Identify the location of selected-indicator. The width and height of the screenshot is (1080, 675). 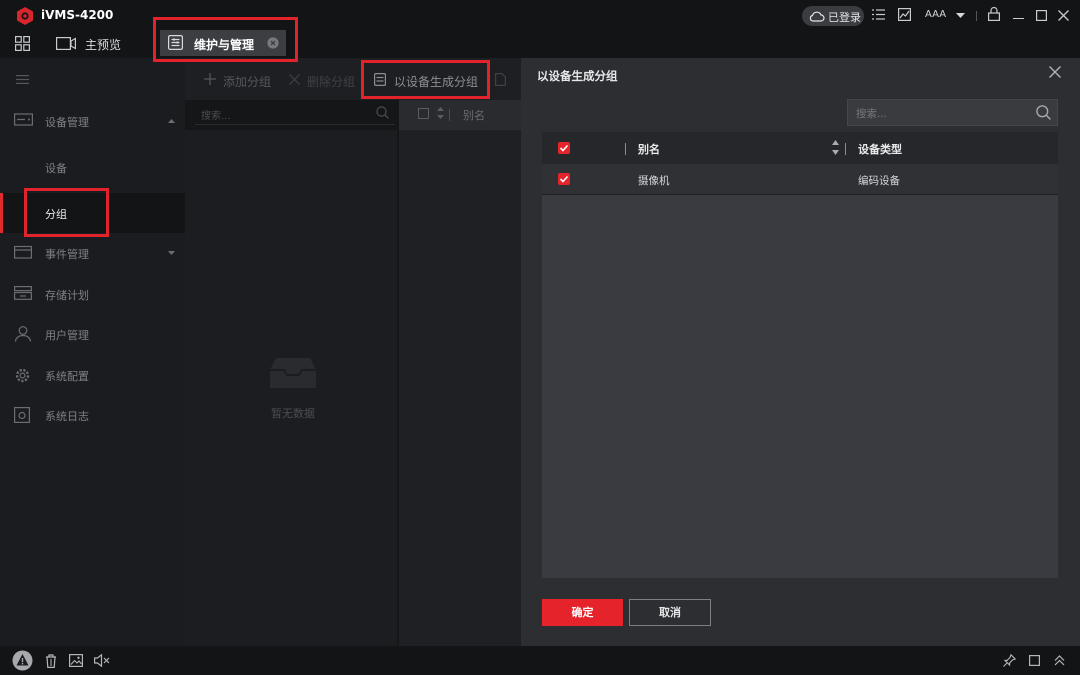
(1, 213).